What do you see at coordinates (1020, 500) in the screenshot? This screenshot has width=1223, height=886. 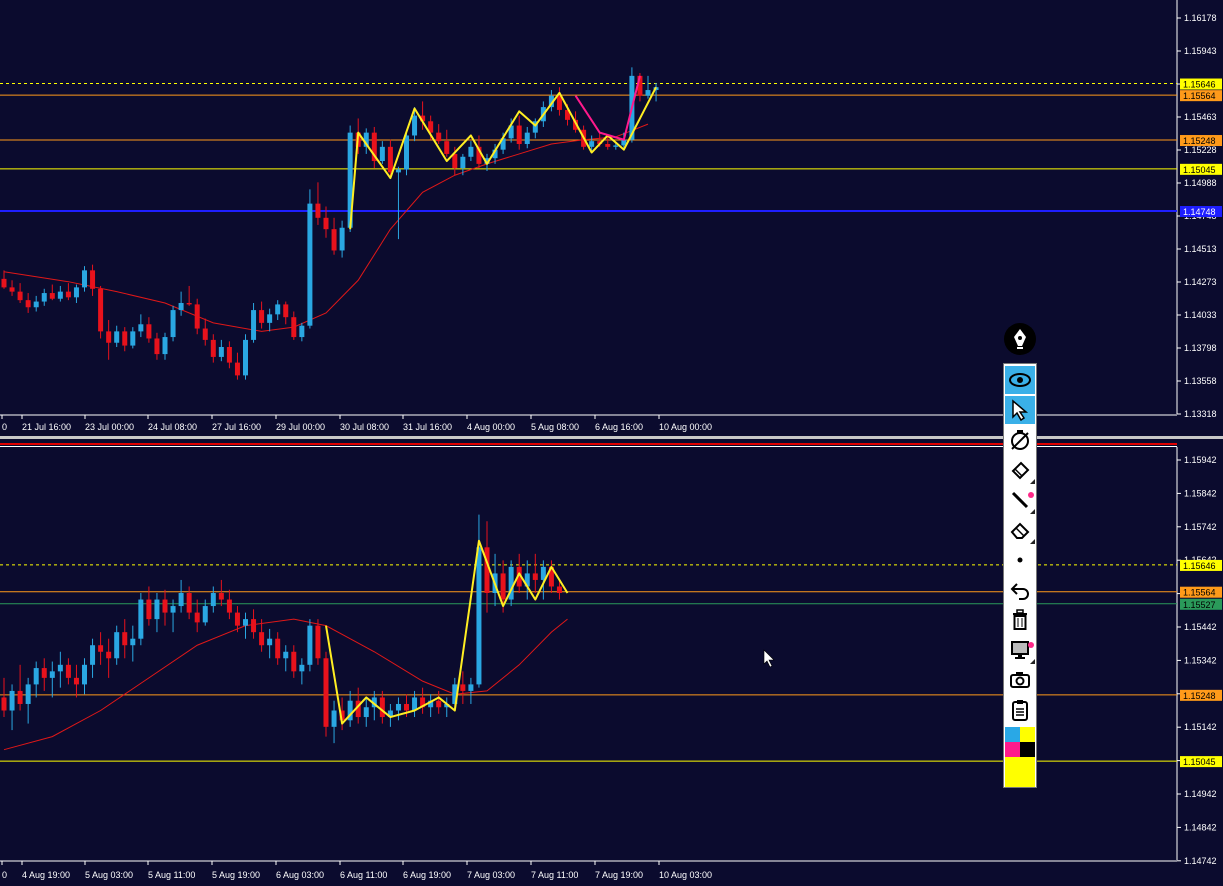 I see `line-tool-button` at bounding box center [1020, 500].